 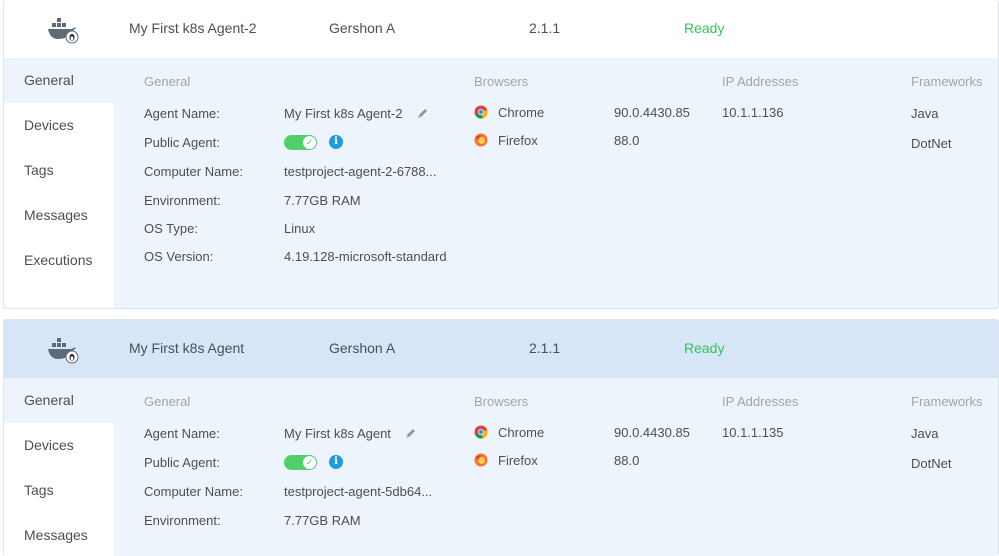 What do you see at coordinates (365, 256) in the screenshot?
I see `os-version-value: 4.19.128-microsoft-standard` at bounding box center [365, 256].